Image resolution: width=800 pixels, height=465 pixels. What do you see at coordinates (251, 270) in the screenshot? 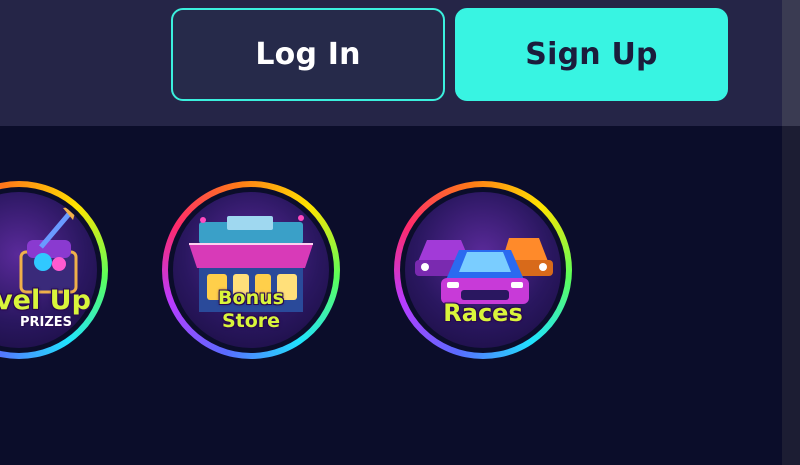
I see `promo-bonus-store: Bonus Store` at bounding box center [251, 270].